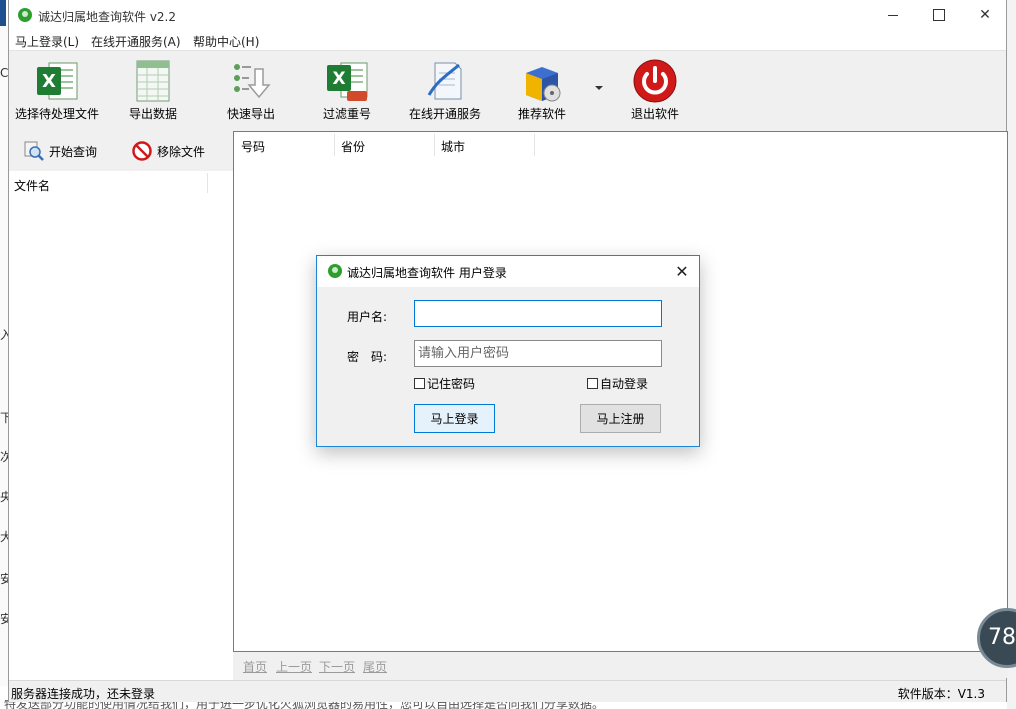 This screenshot has height=709, width=1016. What do you see at coordinates (4, 356) in the screenshot?
I see `background-page-left: C 入 下 次 央 大 安 安` at bounding box center [4, 356].